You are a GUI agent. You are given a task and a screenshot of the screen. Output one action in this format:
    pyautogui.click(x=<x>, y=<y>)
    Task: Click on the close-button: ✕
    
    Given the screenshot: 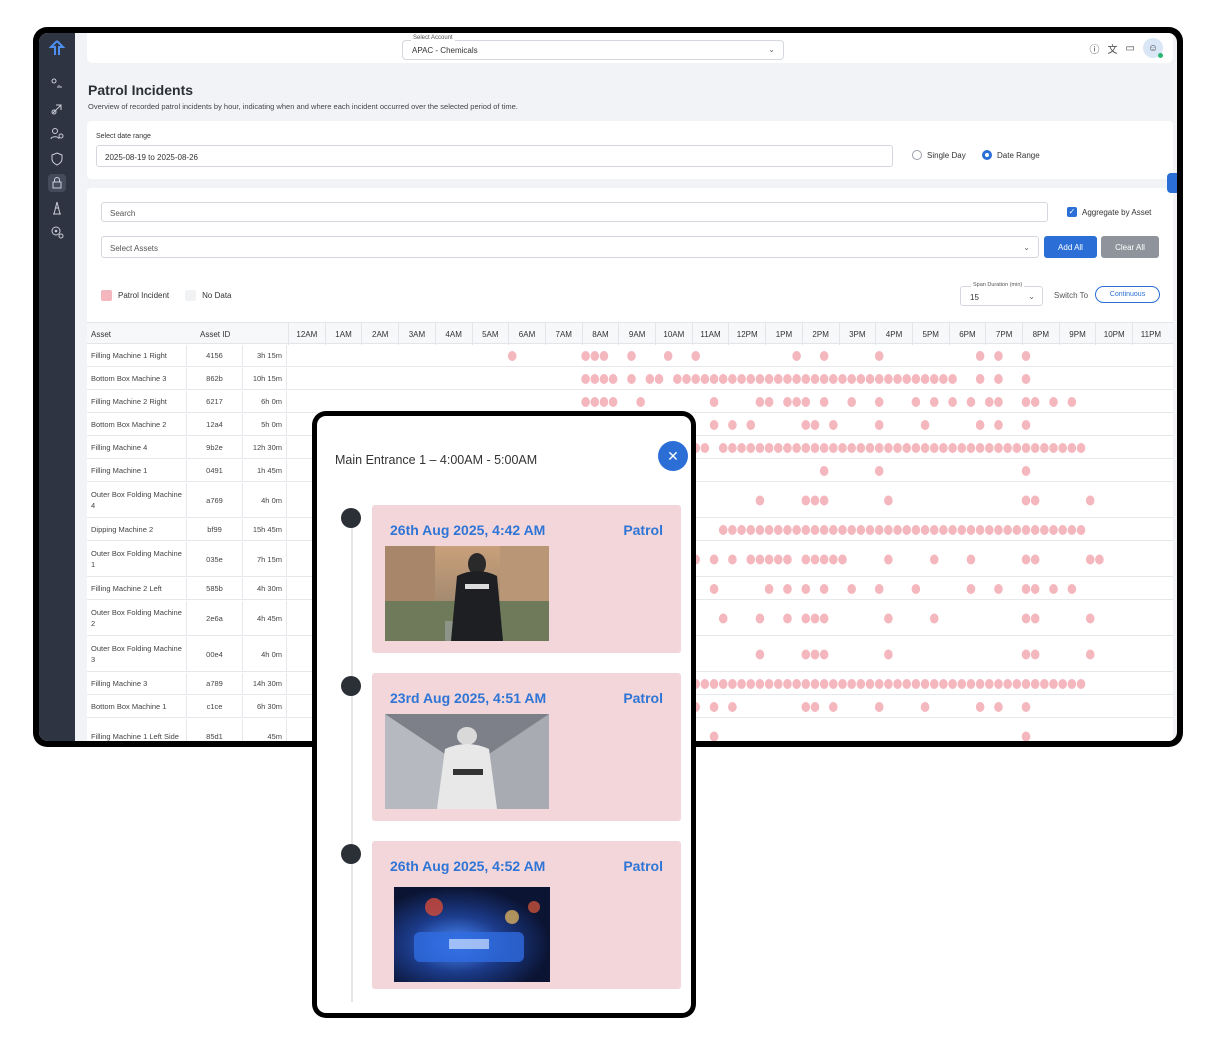 What is the action you would take?
    pyautogui.click(x=673, y=456)
    